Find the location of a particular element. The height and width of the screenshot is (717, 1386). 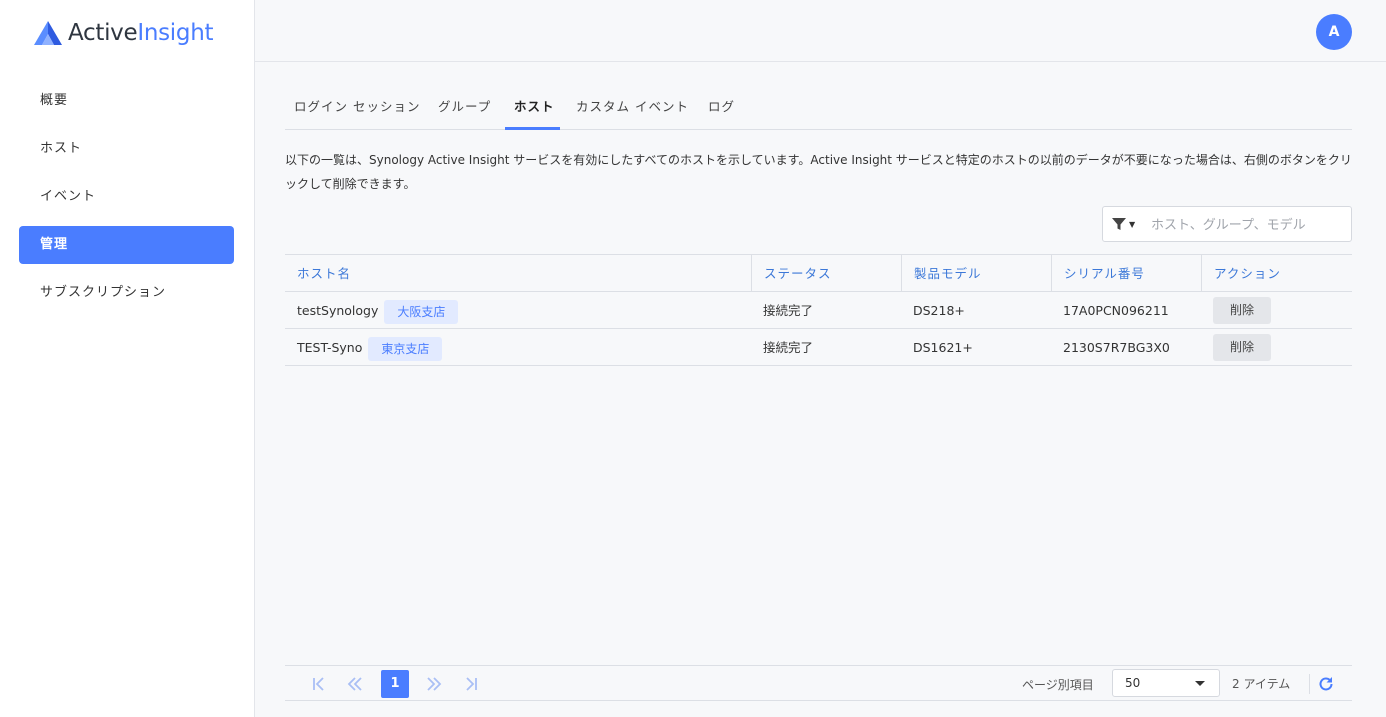

column-header-status: ステータス is located at coordinates (826, 273).